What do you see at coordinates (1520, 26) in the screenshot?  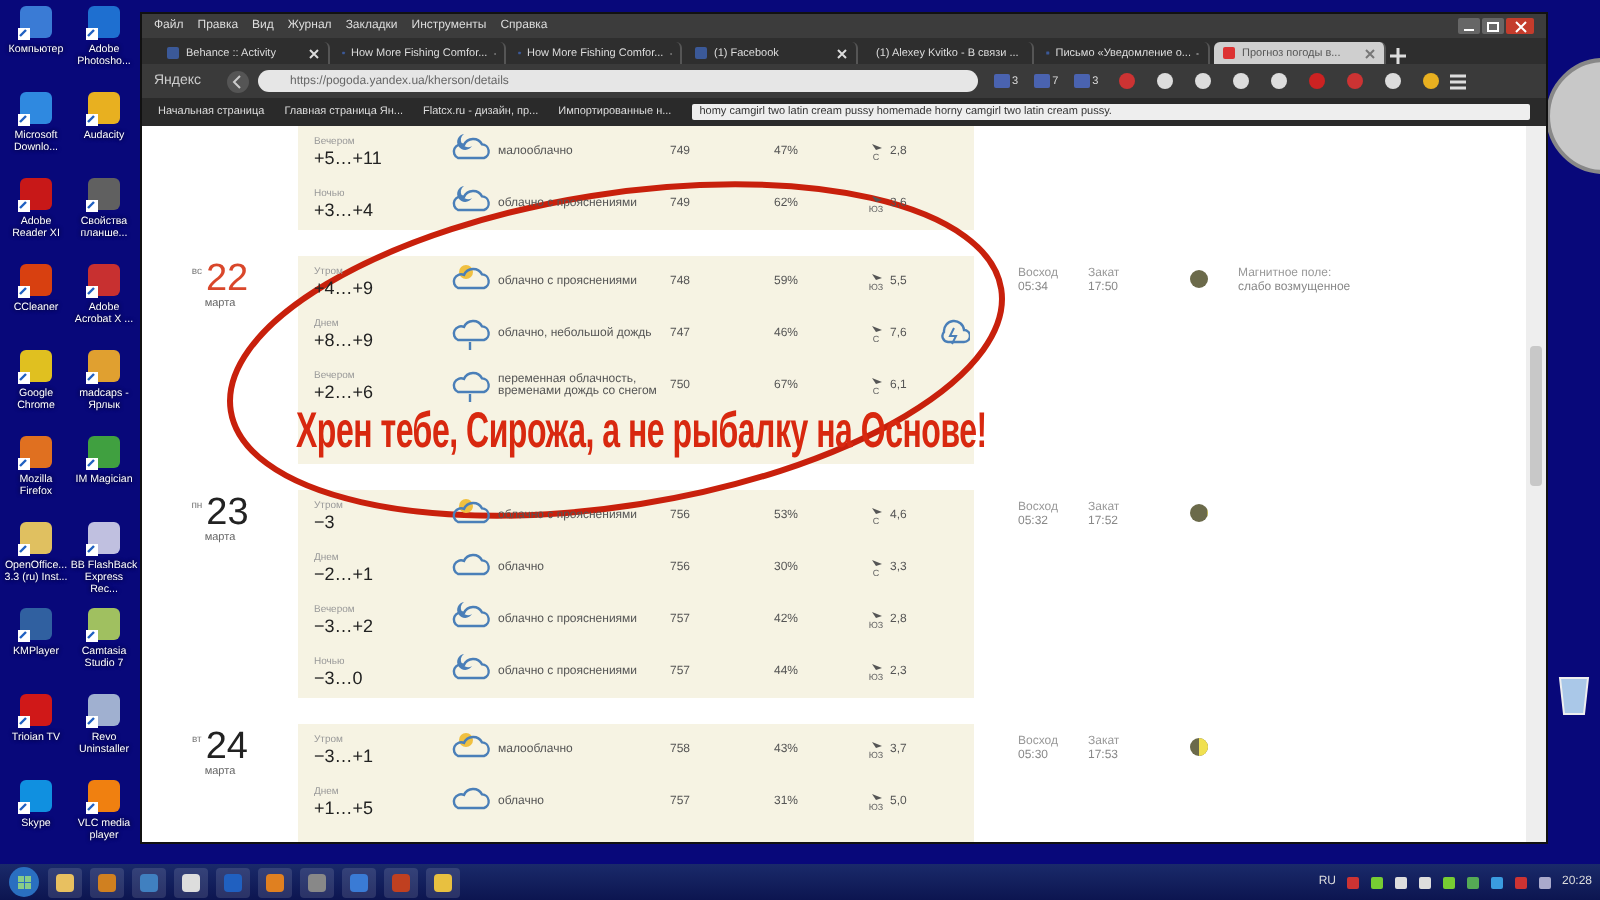 I see `close-button` at bounding box center [1520, 26].